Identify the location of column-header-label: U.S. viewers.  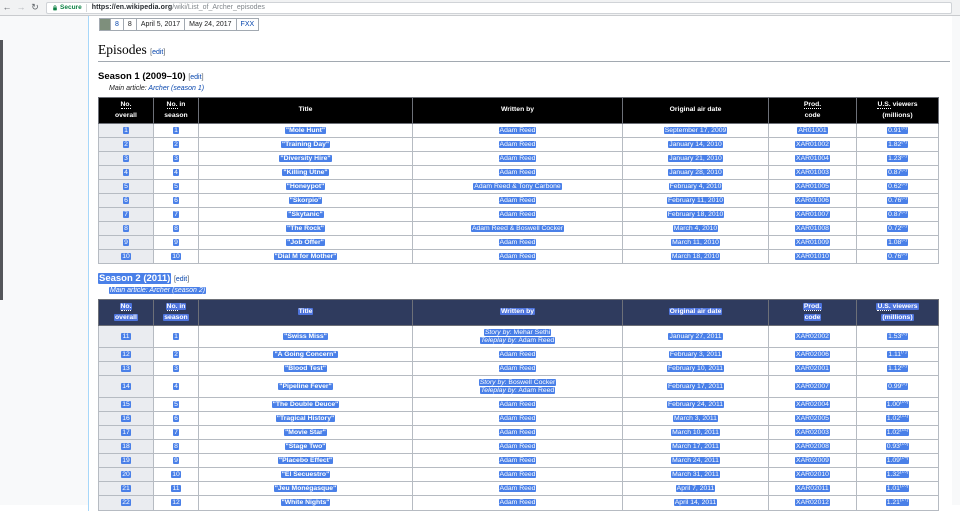
(897, 307).